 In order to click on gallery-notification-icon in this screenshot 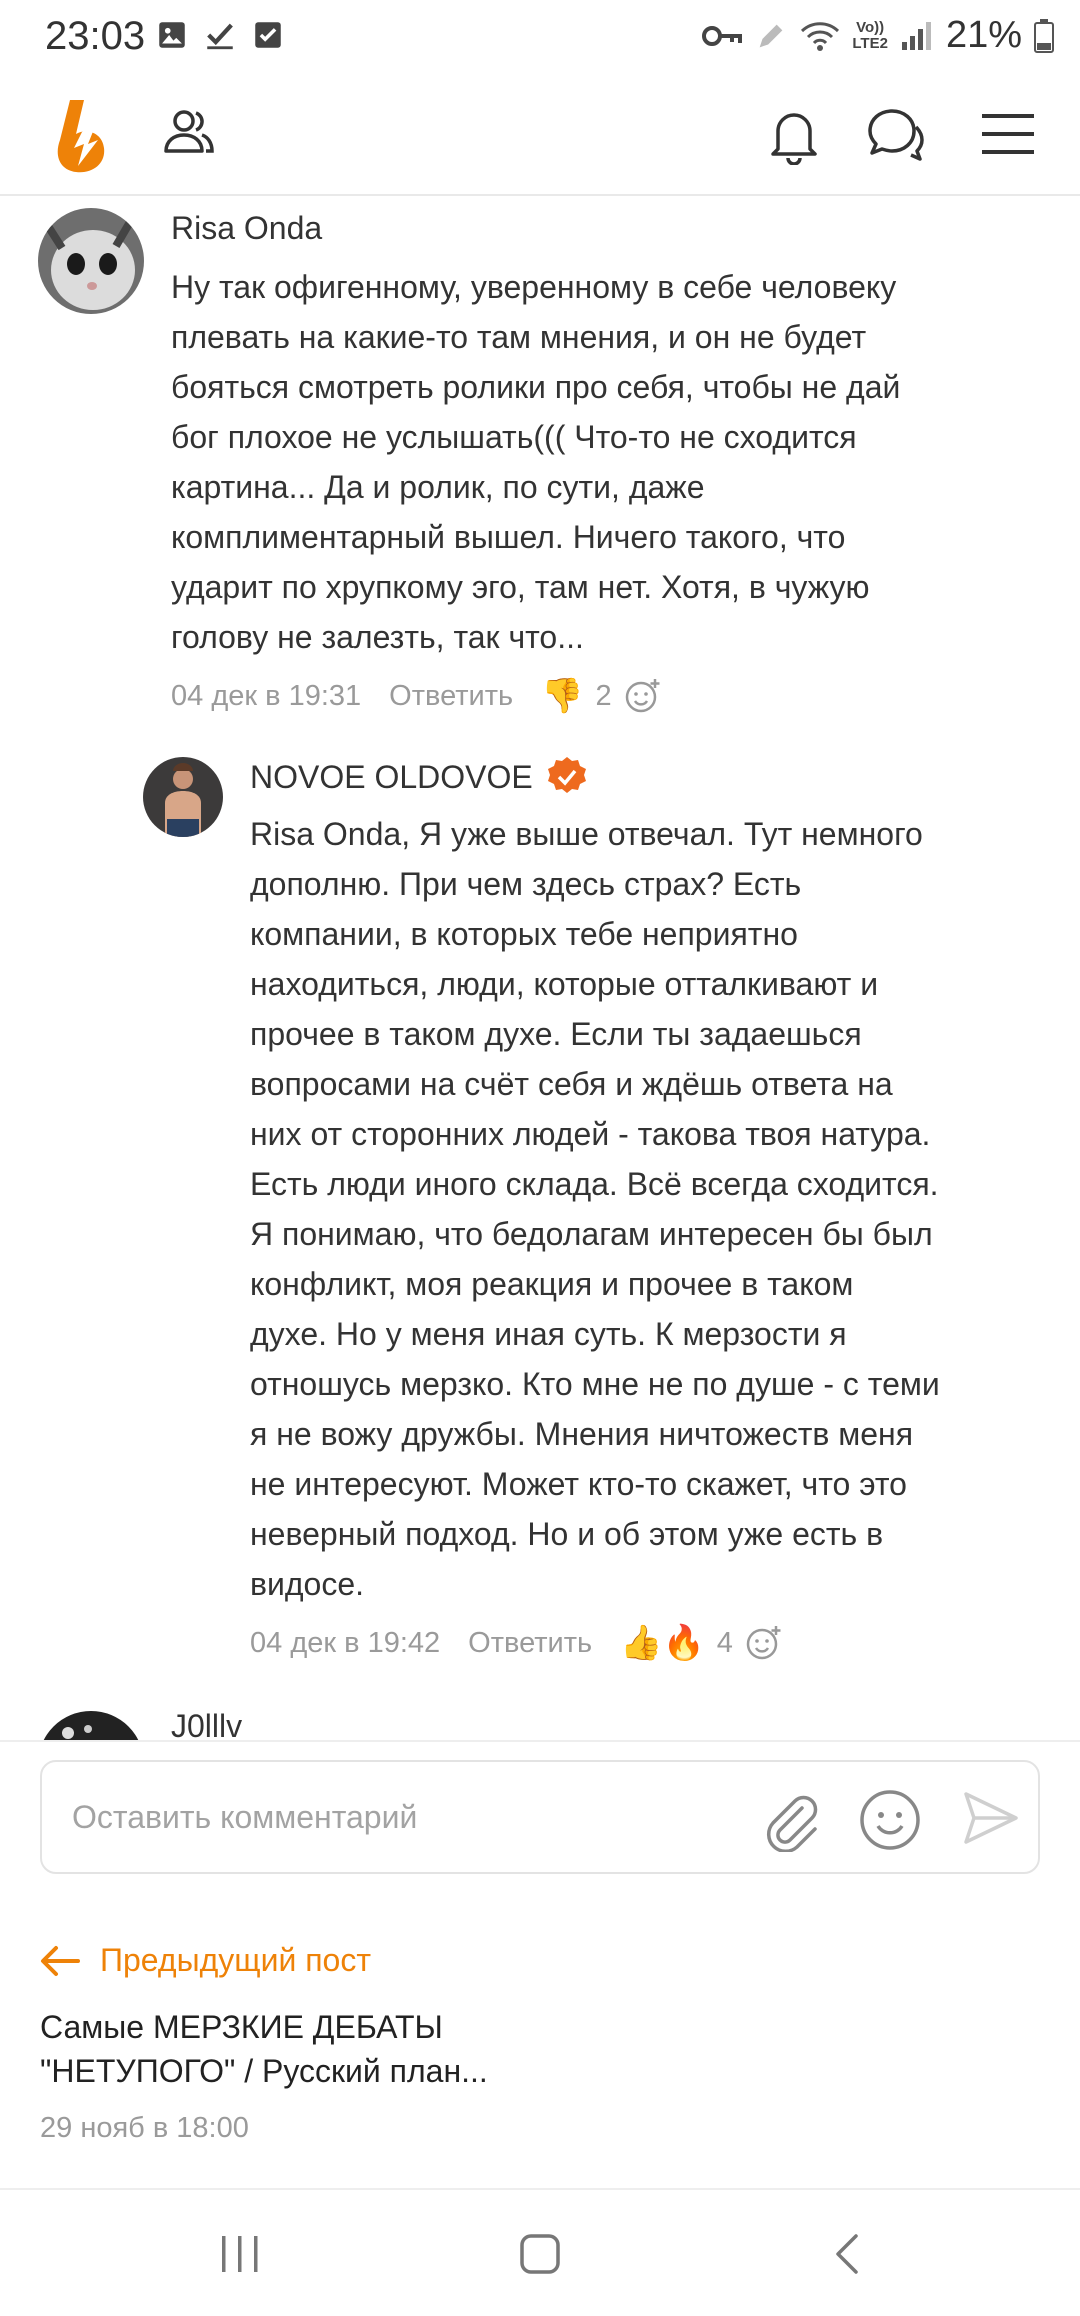, I will do `click(172, 35)`.